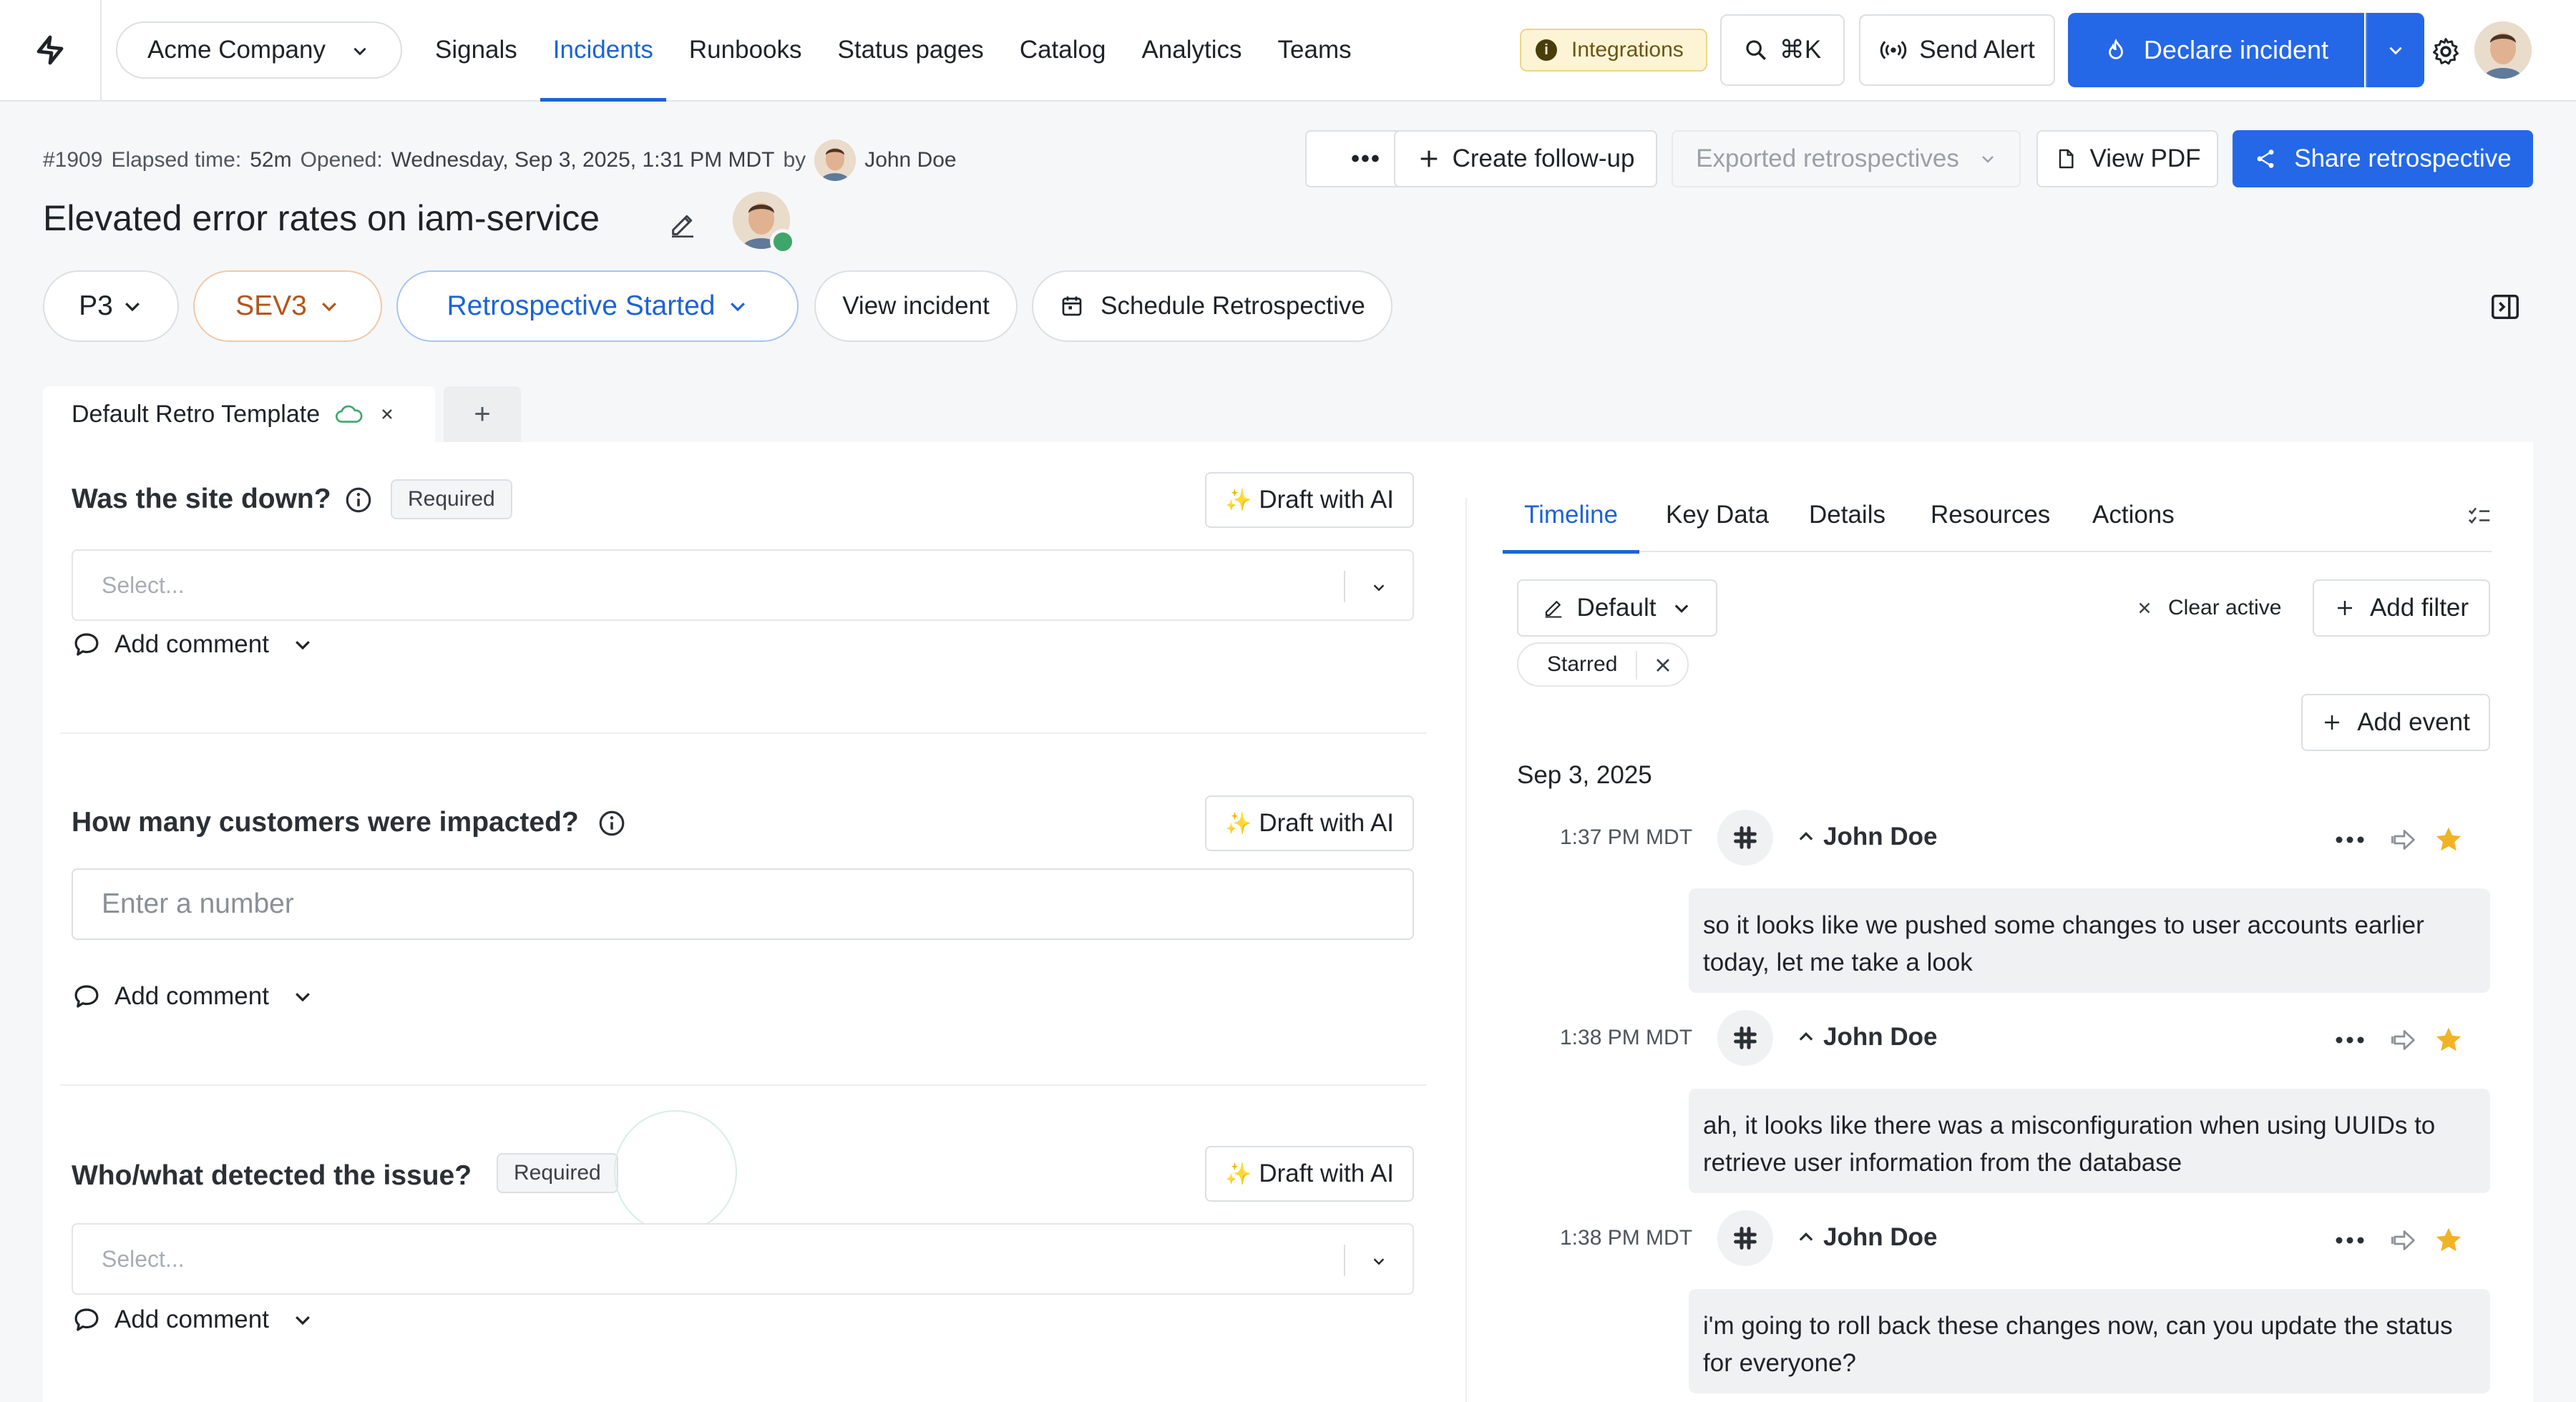  What do you see at coordinates (1613, 50) in the screenshot?
I see `integrations-badge: i Integrations` at bounding box center [1613, 50].